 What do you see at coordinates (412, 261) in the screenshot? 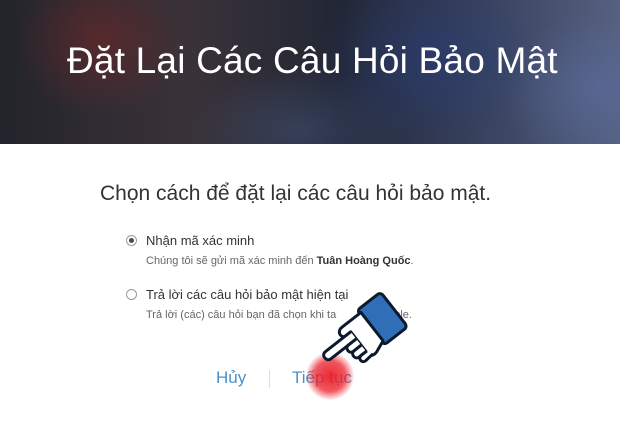
I see `description-period: .` at bounding box center [412, 261].